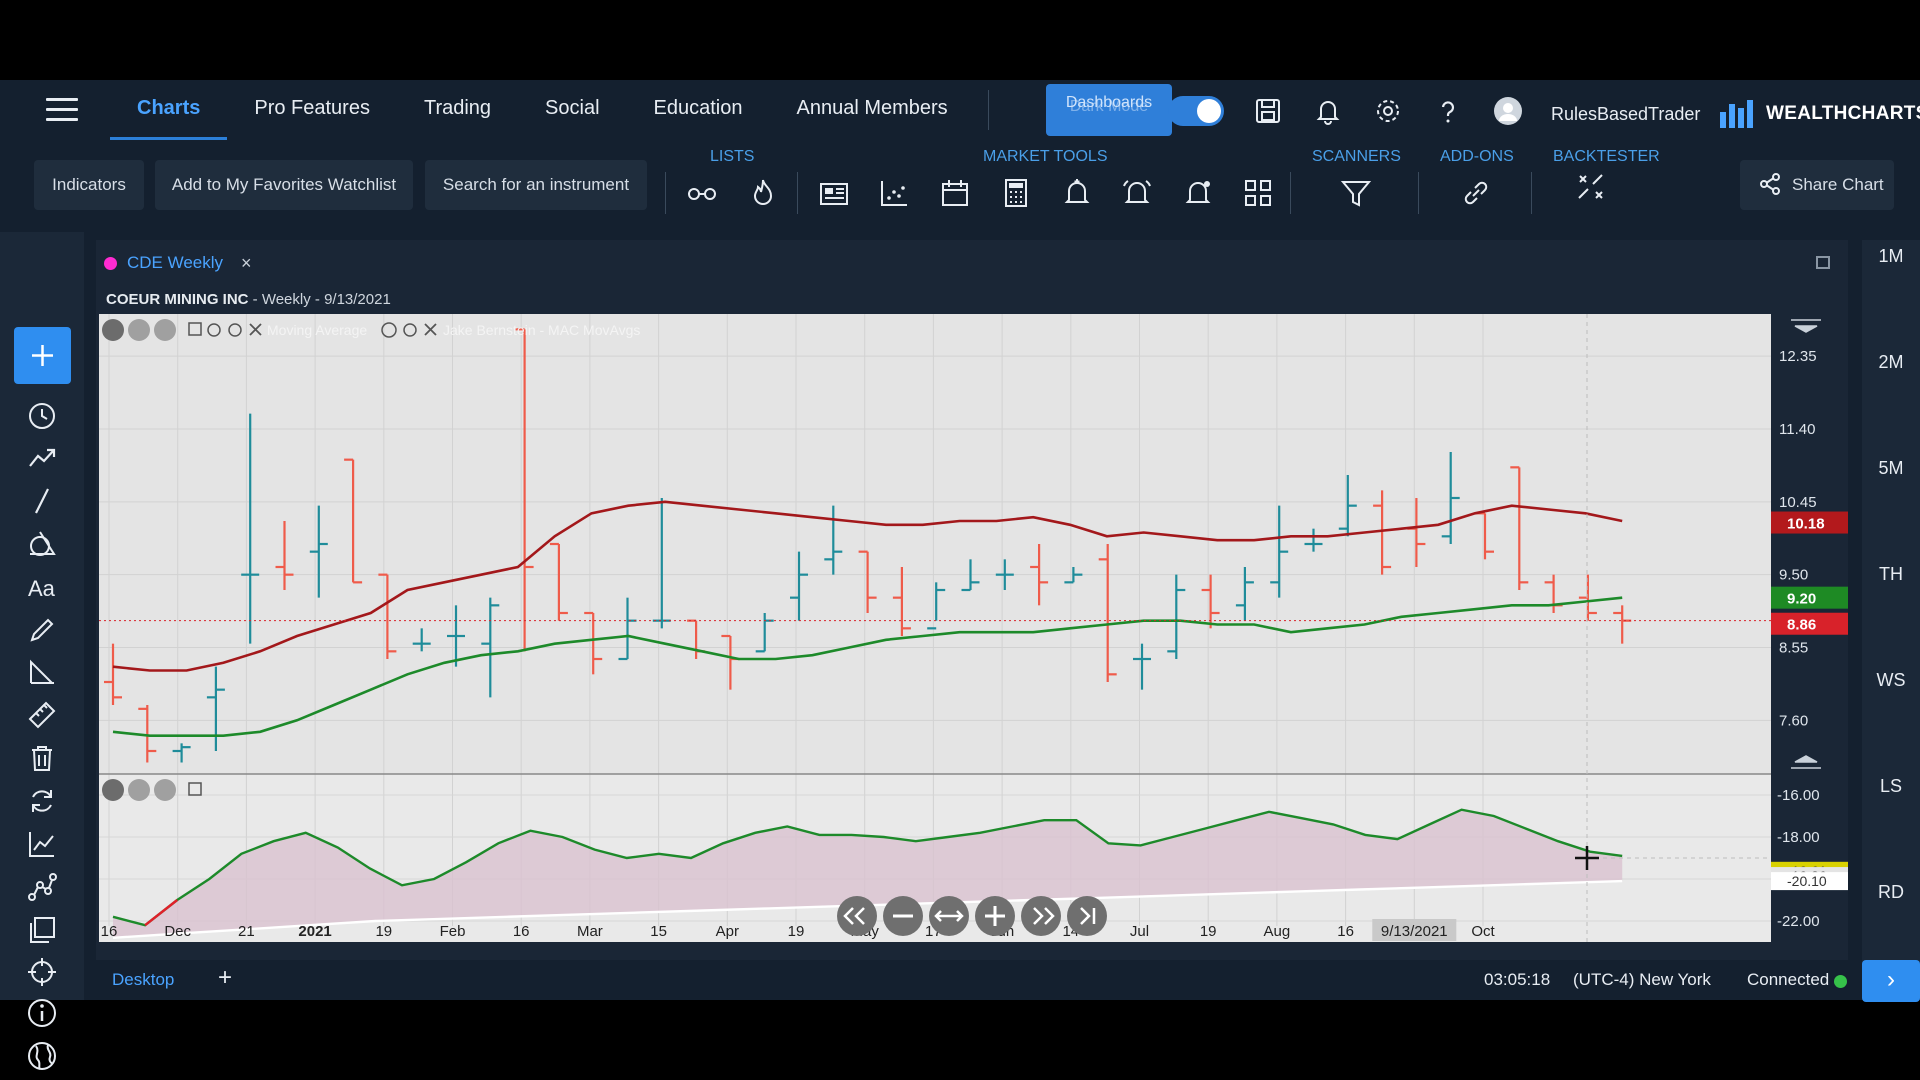 The image size is (1920, 1080). I want to click on gear-icon, so click(1388, 111).